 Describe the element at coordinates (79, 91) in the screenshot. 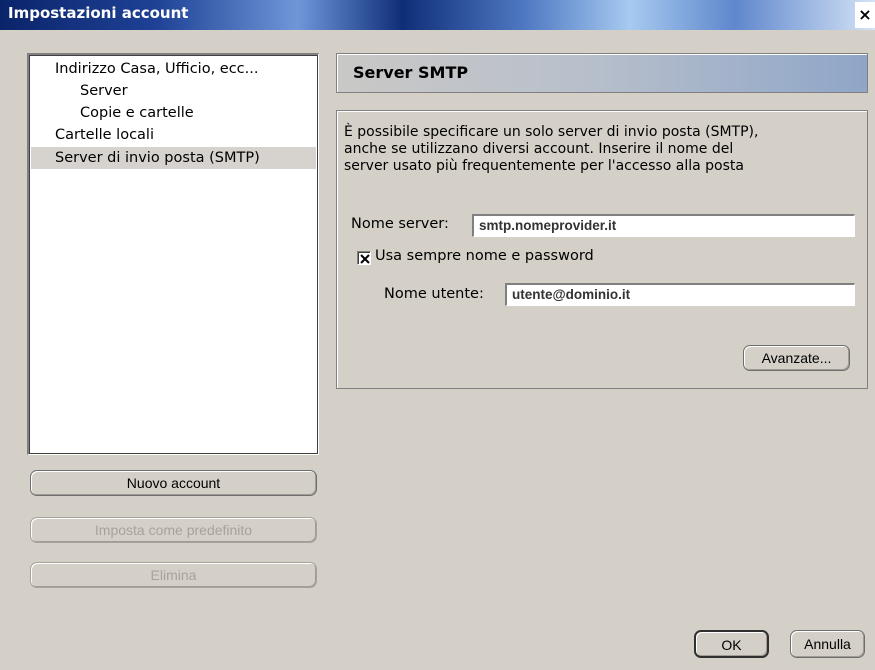

I see `tree-item-server: Server` at that location.